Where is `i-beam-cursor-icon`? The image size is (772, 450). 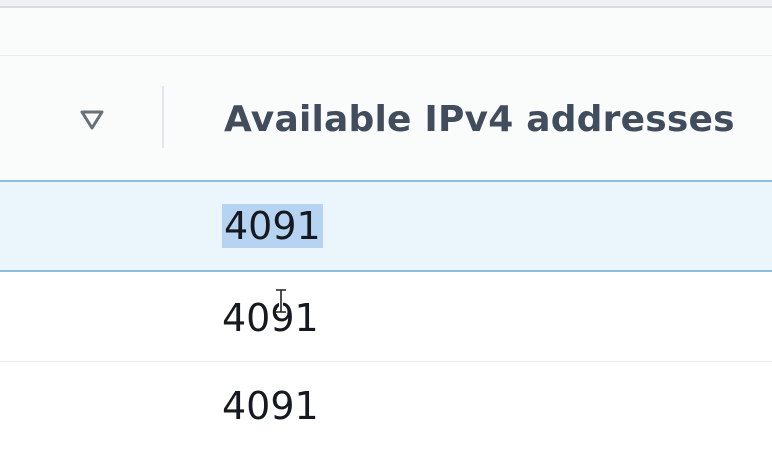 i-beam-cursor-icon is located at coordinates (281, 301).